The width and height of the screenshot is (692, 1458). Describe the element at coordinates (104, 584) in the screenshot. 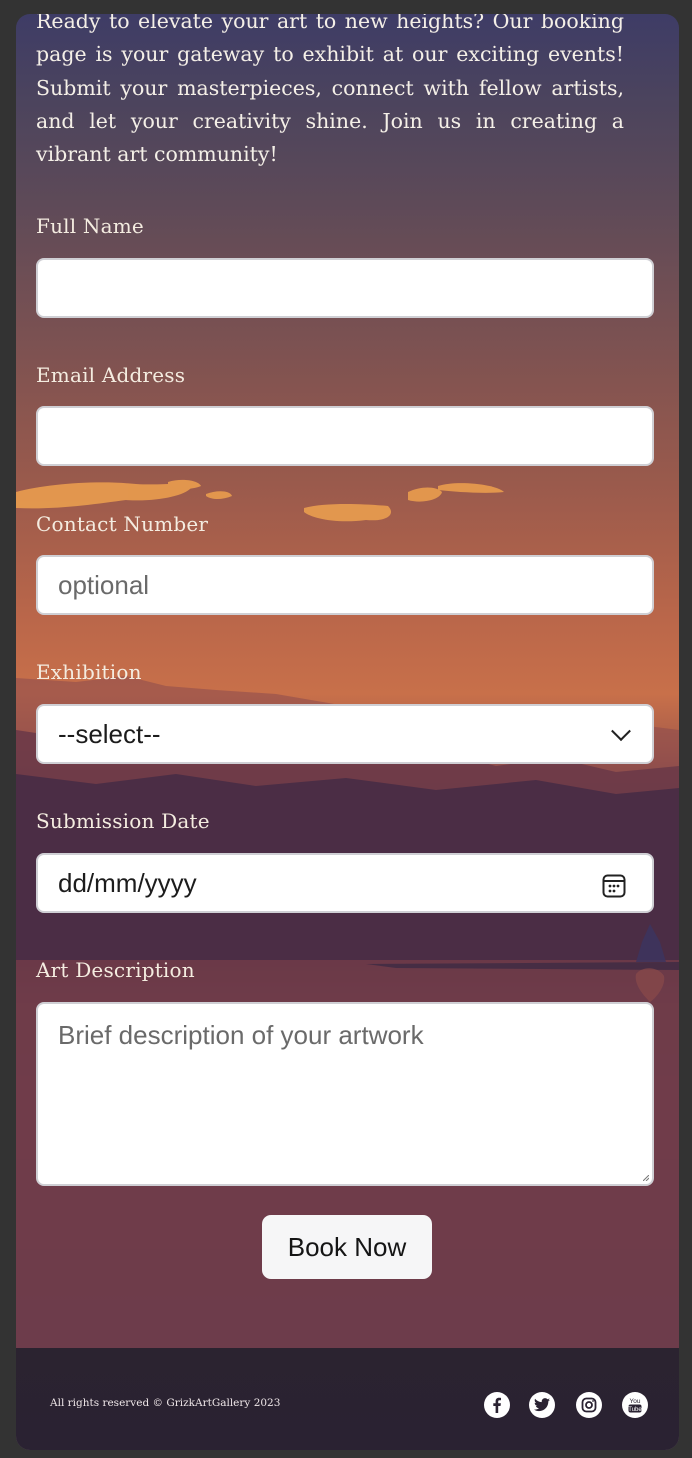

I see `contact-number-placeholder: optional` at that location.